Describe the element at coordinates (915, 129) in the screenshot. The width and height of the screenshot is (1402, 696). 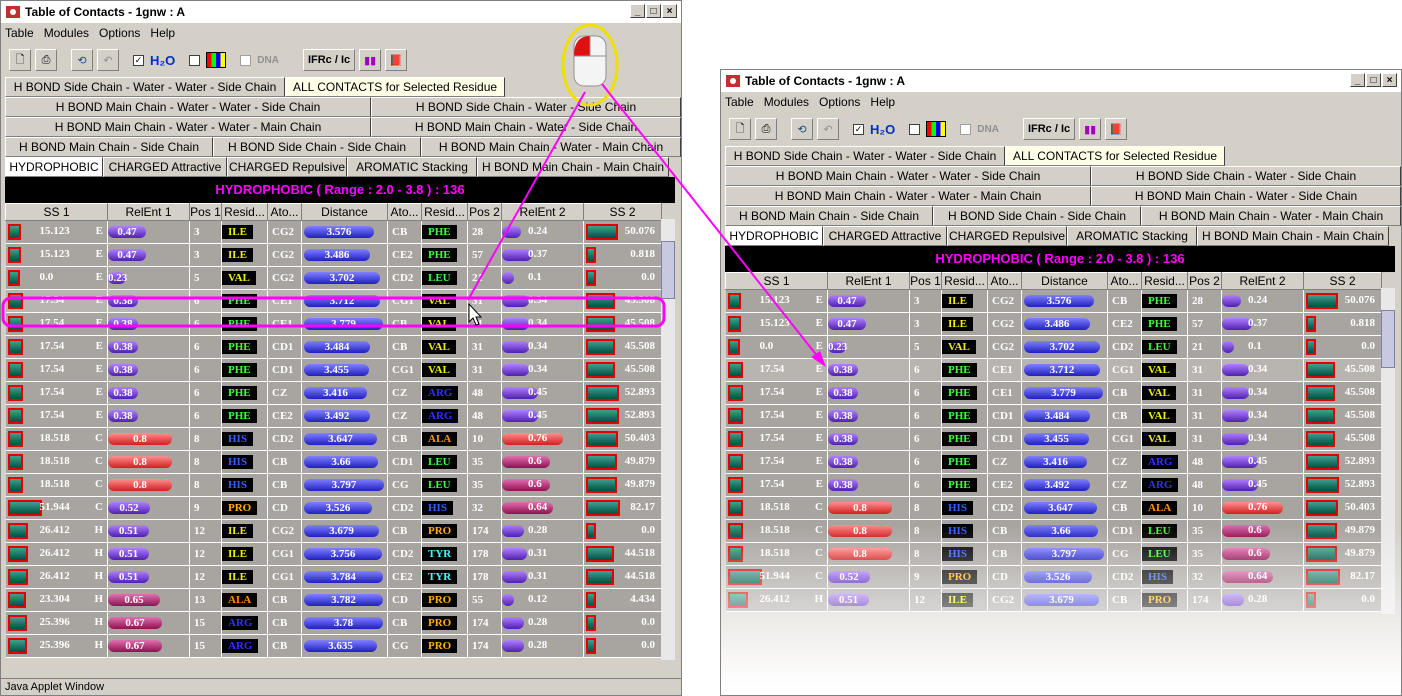
I see `color-checkbox` at that location.